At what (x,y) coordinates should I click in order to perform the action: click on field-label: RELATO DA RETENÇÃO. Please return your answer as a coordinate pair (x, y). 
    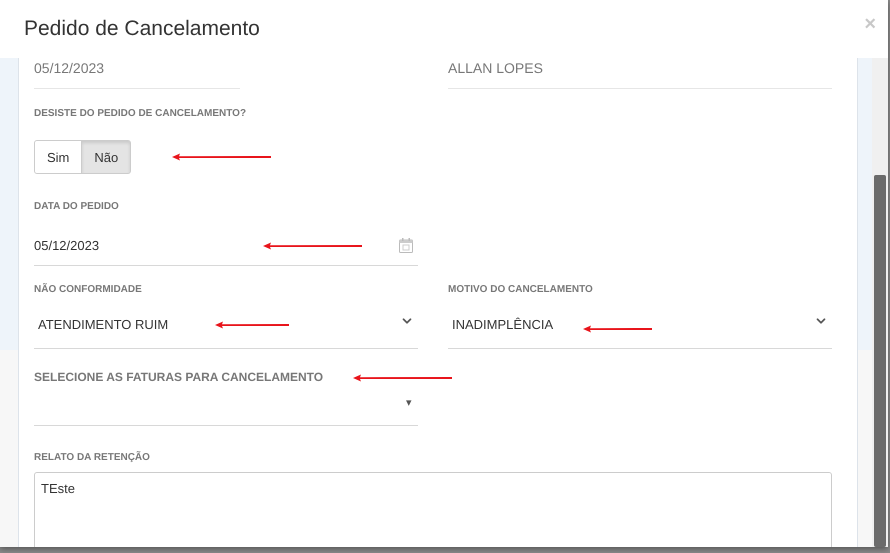
    Looking at the image, I should click on (92, 458).